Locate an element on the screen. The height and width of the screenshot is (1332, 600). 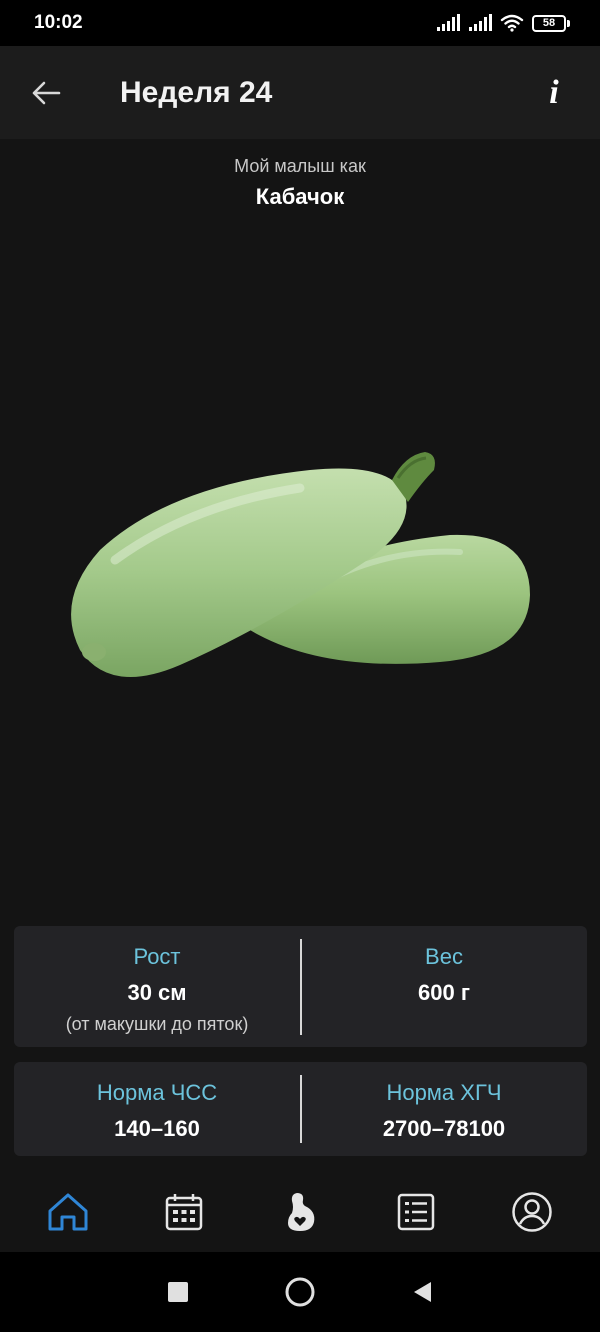
arrow-left-icon is located at coordinates (46, 93).